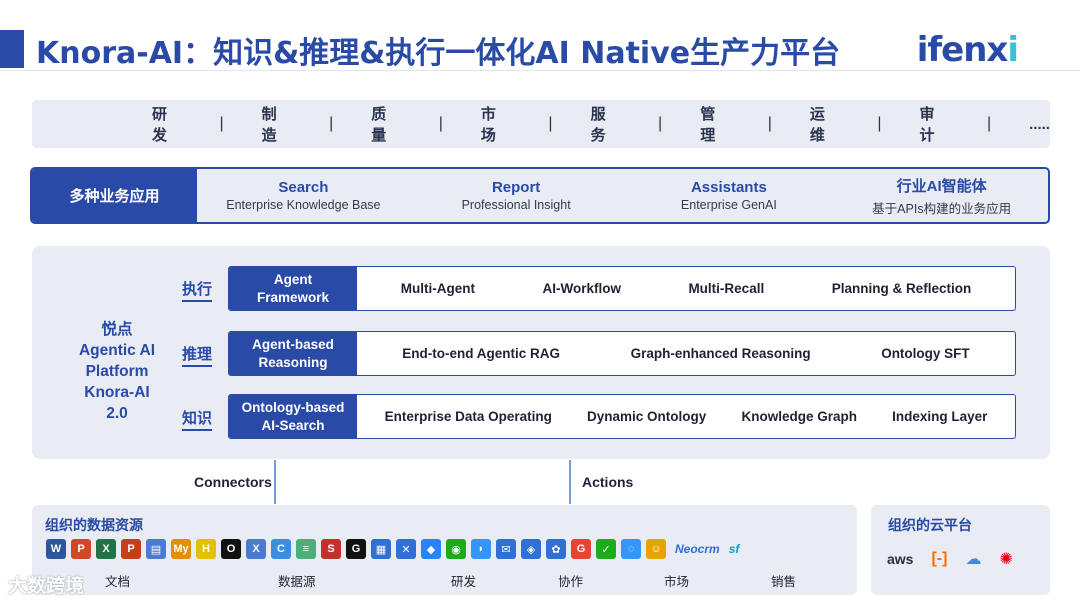 This screenshot has width=1080, height=608. I want to click on paw-icon: ✿, so click(556, 549).